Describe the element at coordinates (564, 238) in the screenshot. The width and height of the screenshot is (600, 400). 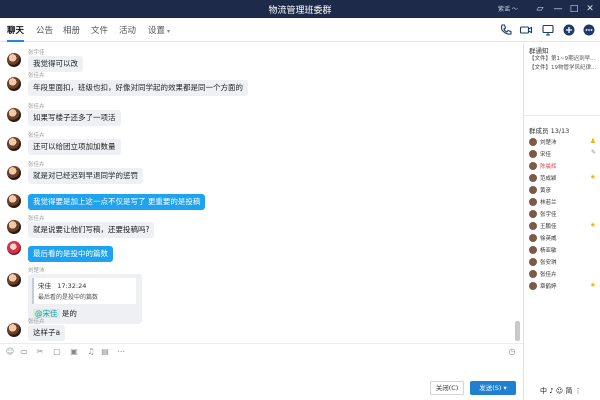
I see `member-item: 徐英威` at that location.